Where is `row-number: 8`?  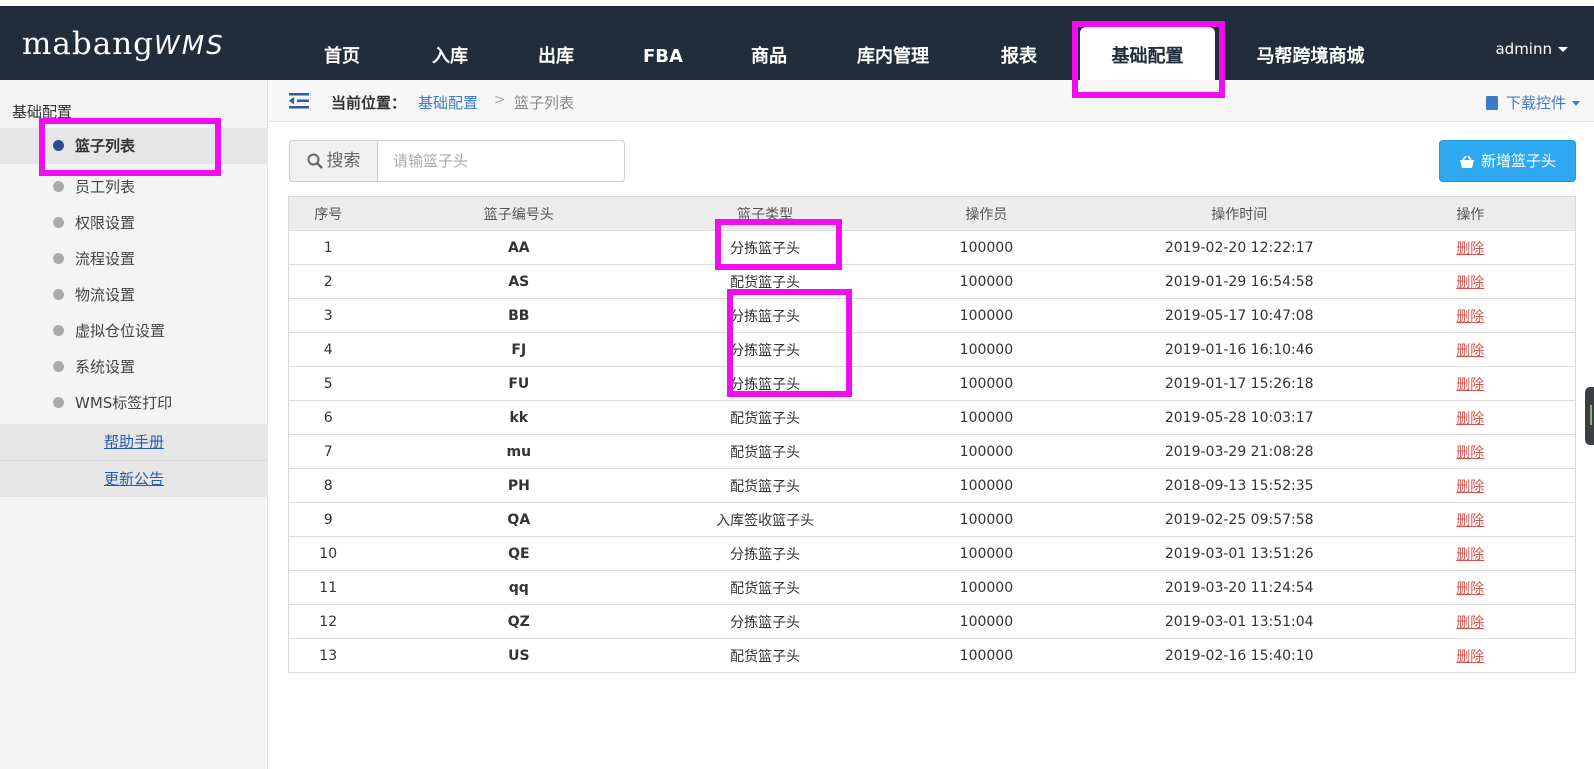 row-number: 8 is located at coordinates (328, 485).